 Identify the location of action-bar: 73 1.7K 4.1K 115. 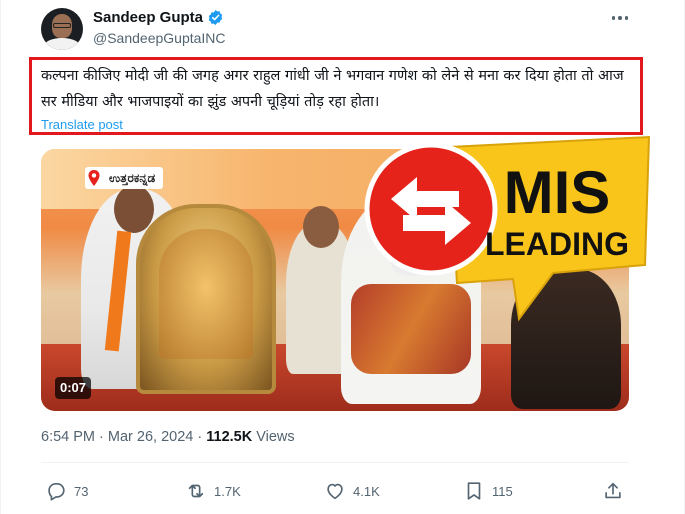
(335, 491).